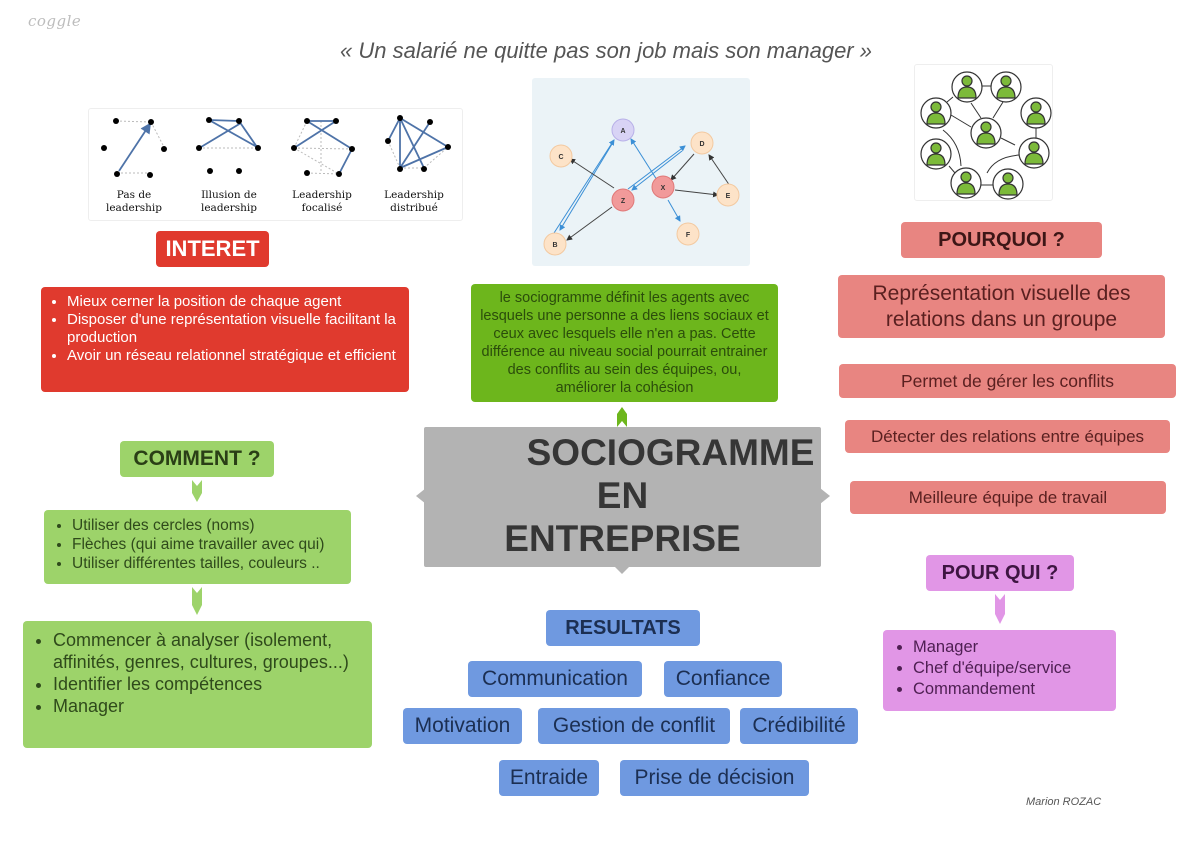 The image size is (1200, 842). I want to click on pour-qui-item: Manager, so click(1012, 647).